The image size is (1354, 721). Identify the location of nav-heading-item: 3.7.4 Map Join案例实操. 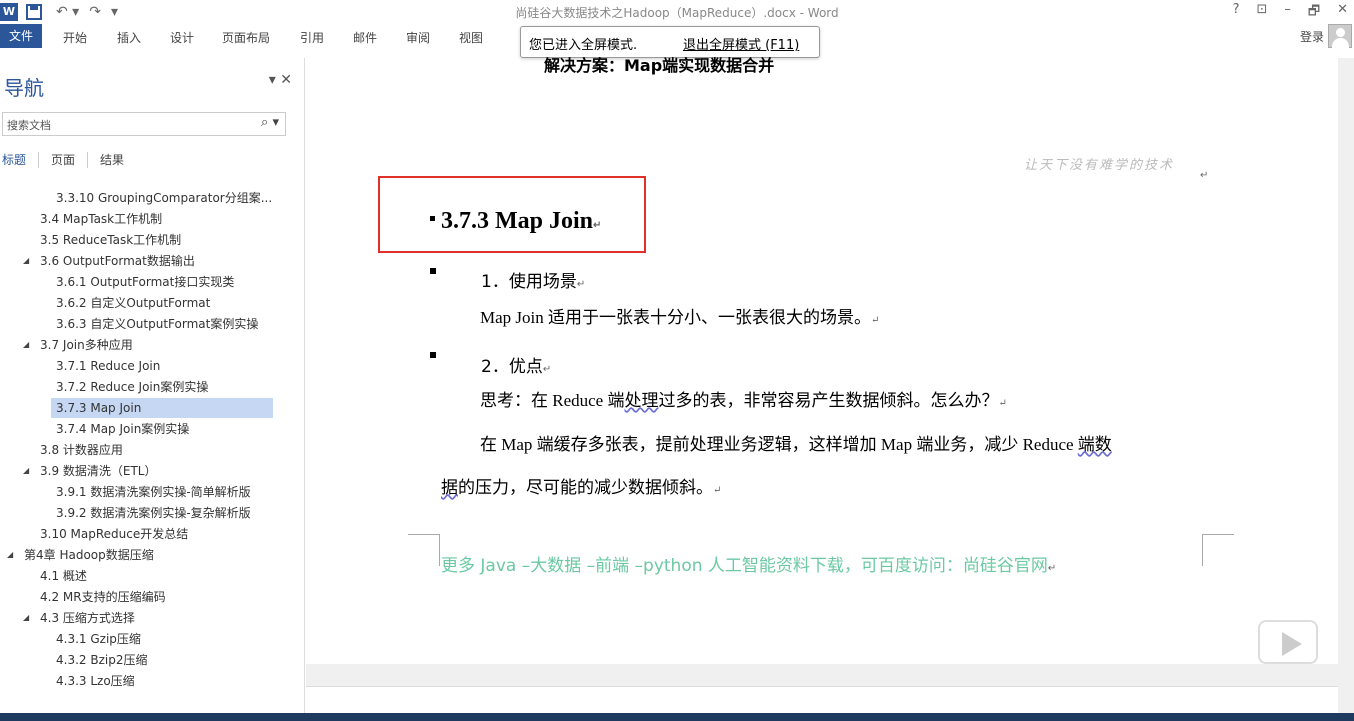
(122, 429).